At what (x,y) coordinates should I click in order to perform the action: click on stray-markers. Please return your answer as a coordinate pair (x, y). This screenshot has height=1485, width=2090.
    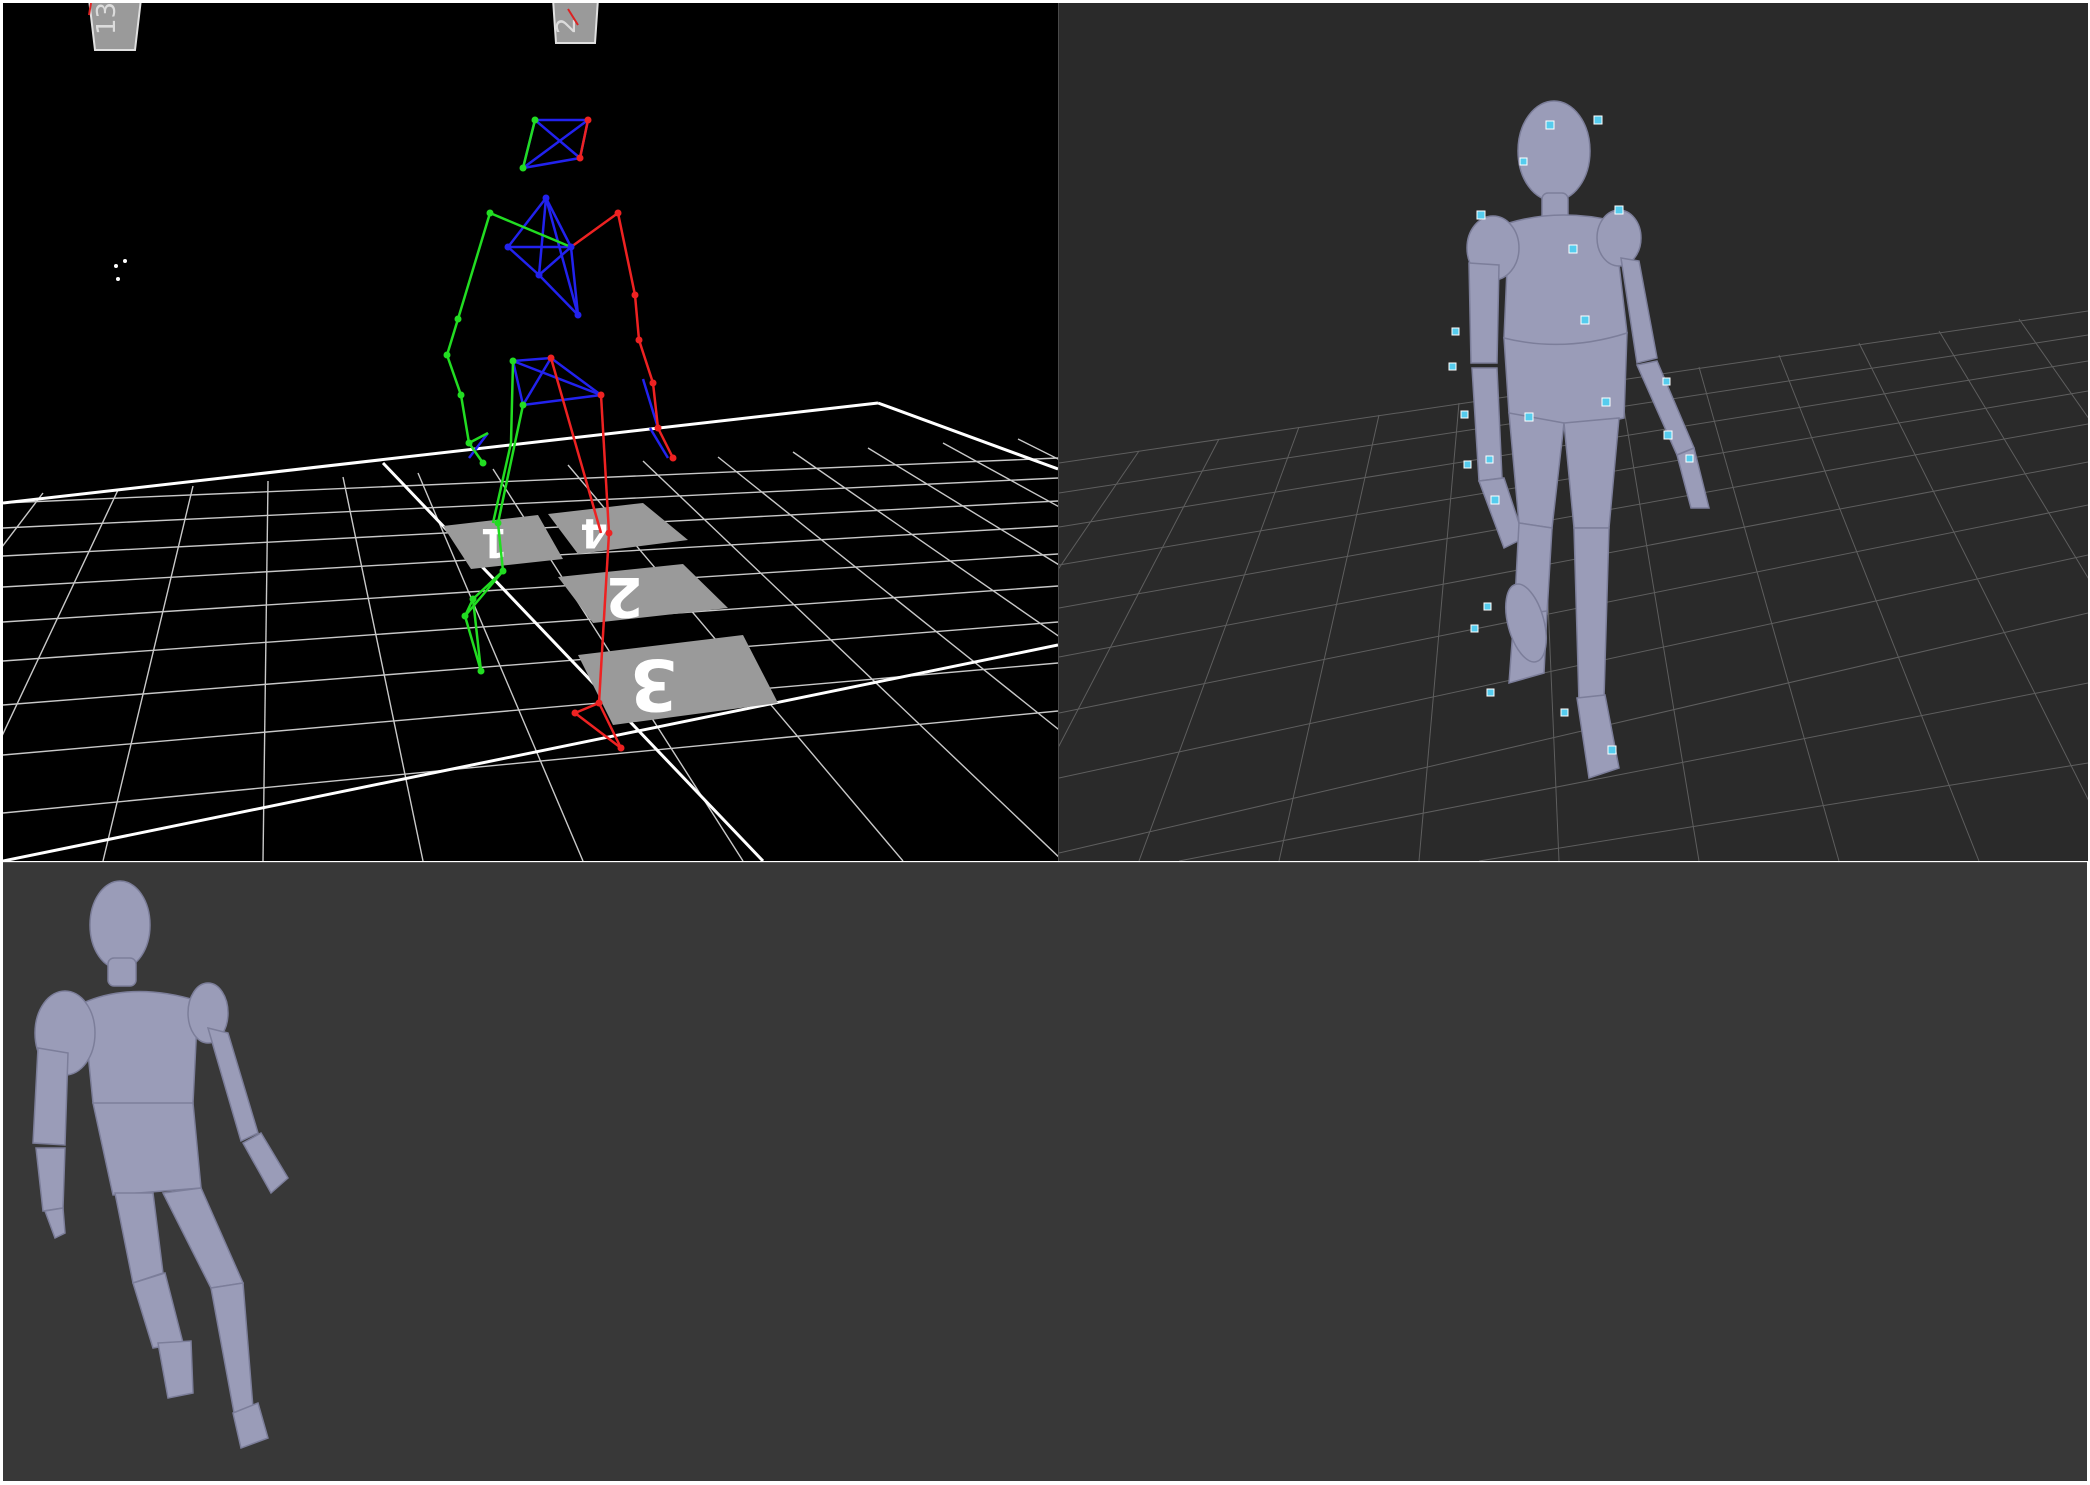
    Looking at the image, I should click on (120, 270).